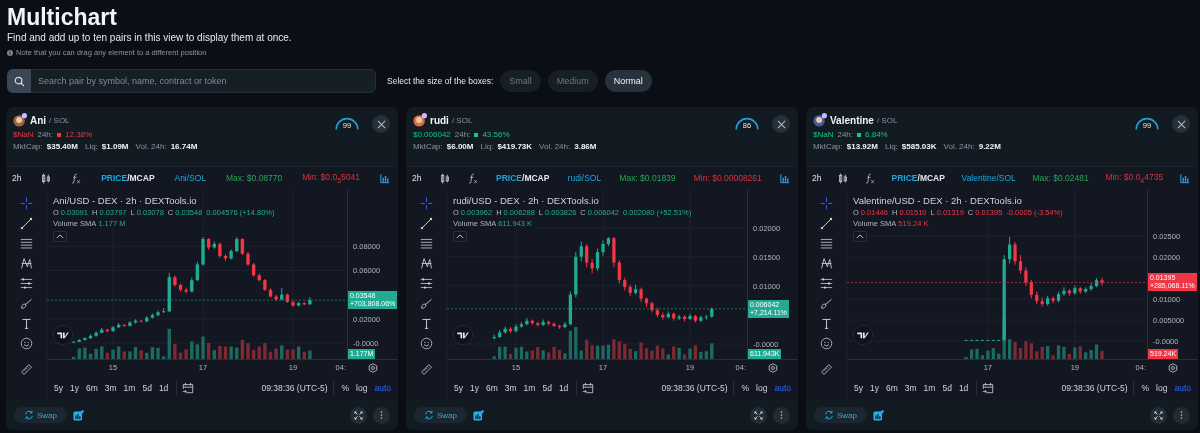 This screenshot has width=1200, height=433. I want to click on min-price: Min: $0.0$_{5}$5041, so click(331, 178).